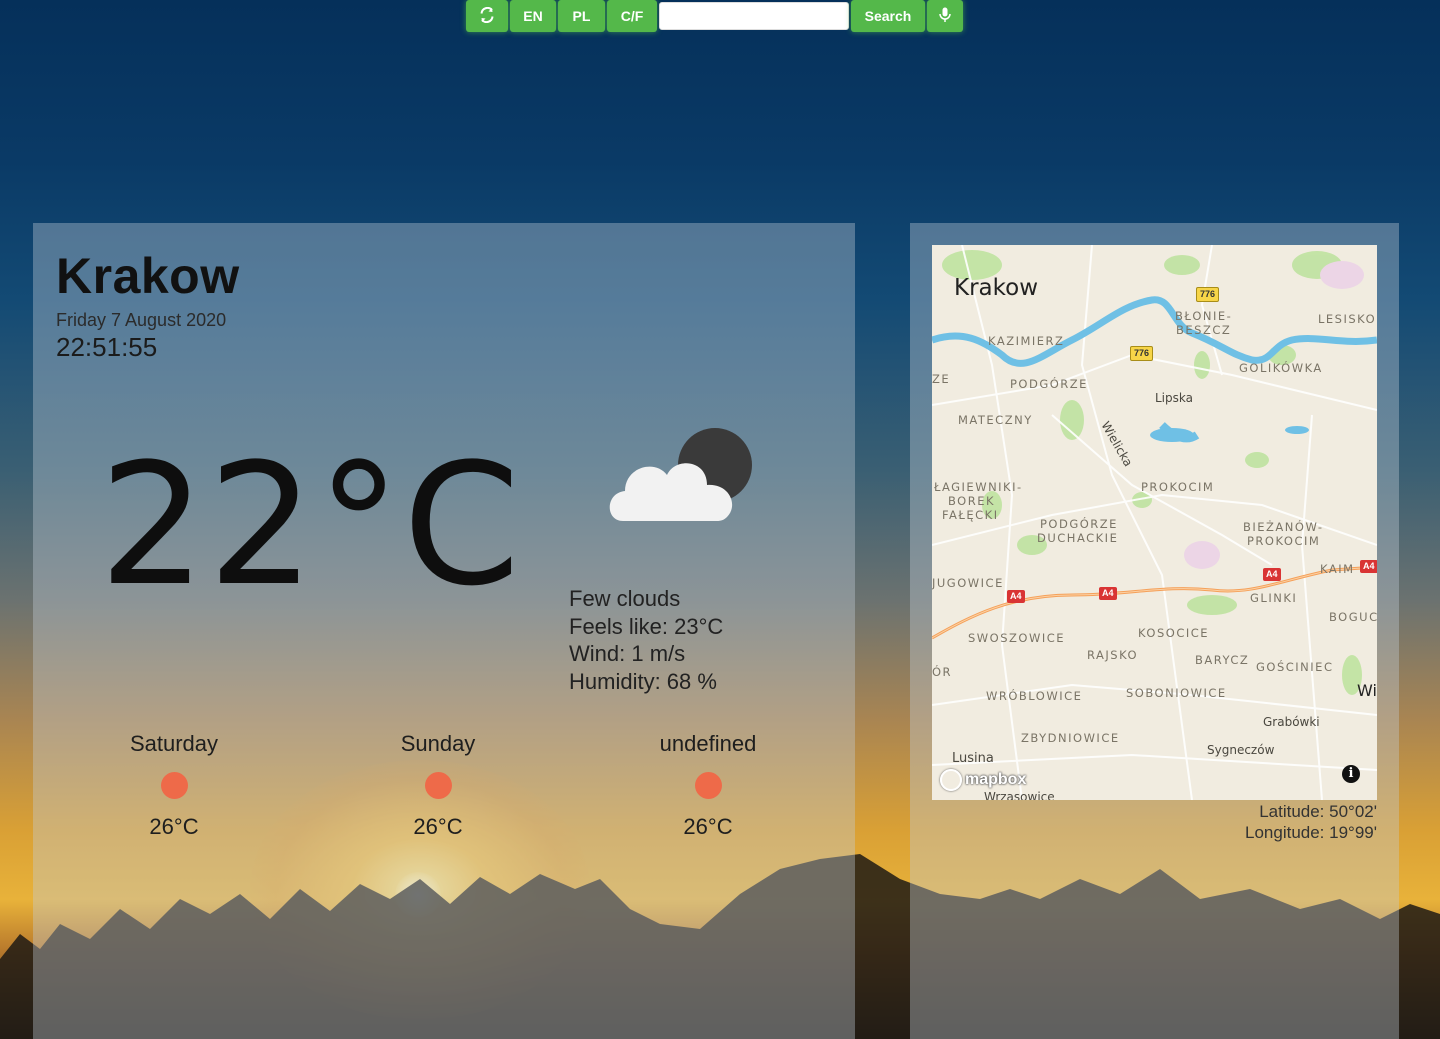 This screenshot has width=1440, height=1039. Describe the element at coordinates (438, 743) in the screenshot. I see `forecast-day-name: Sunday` at that location.